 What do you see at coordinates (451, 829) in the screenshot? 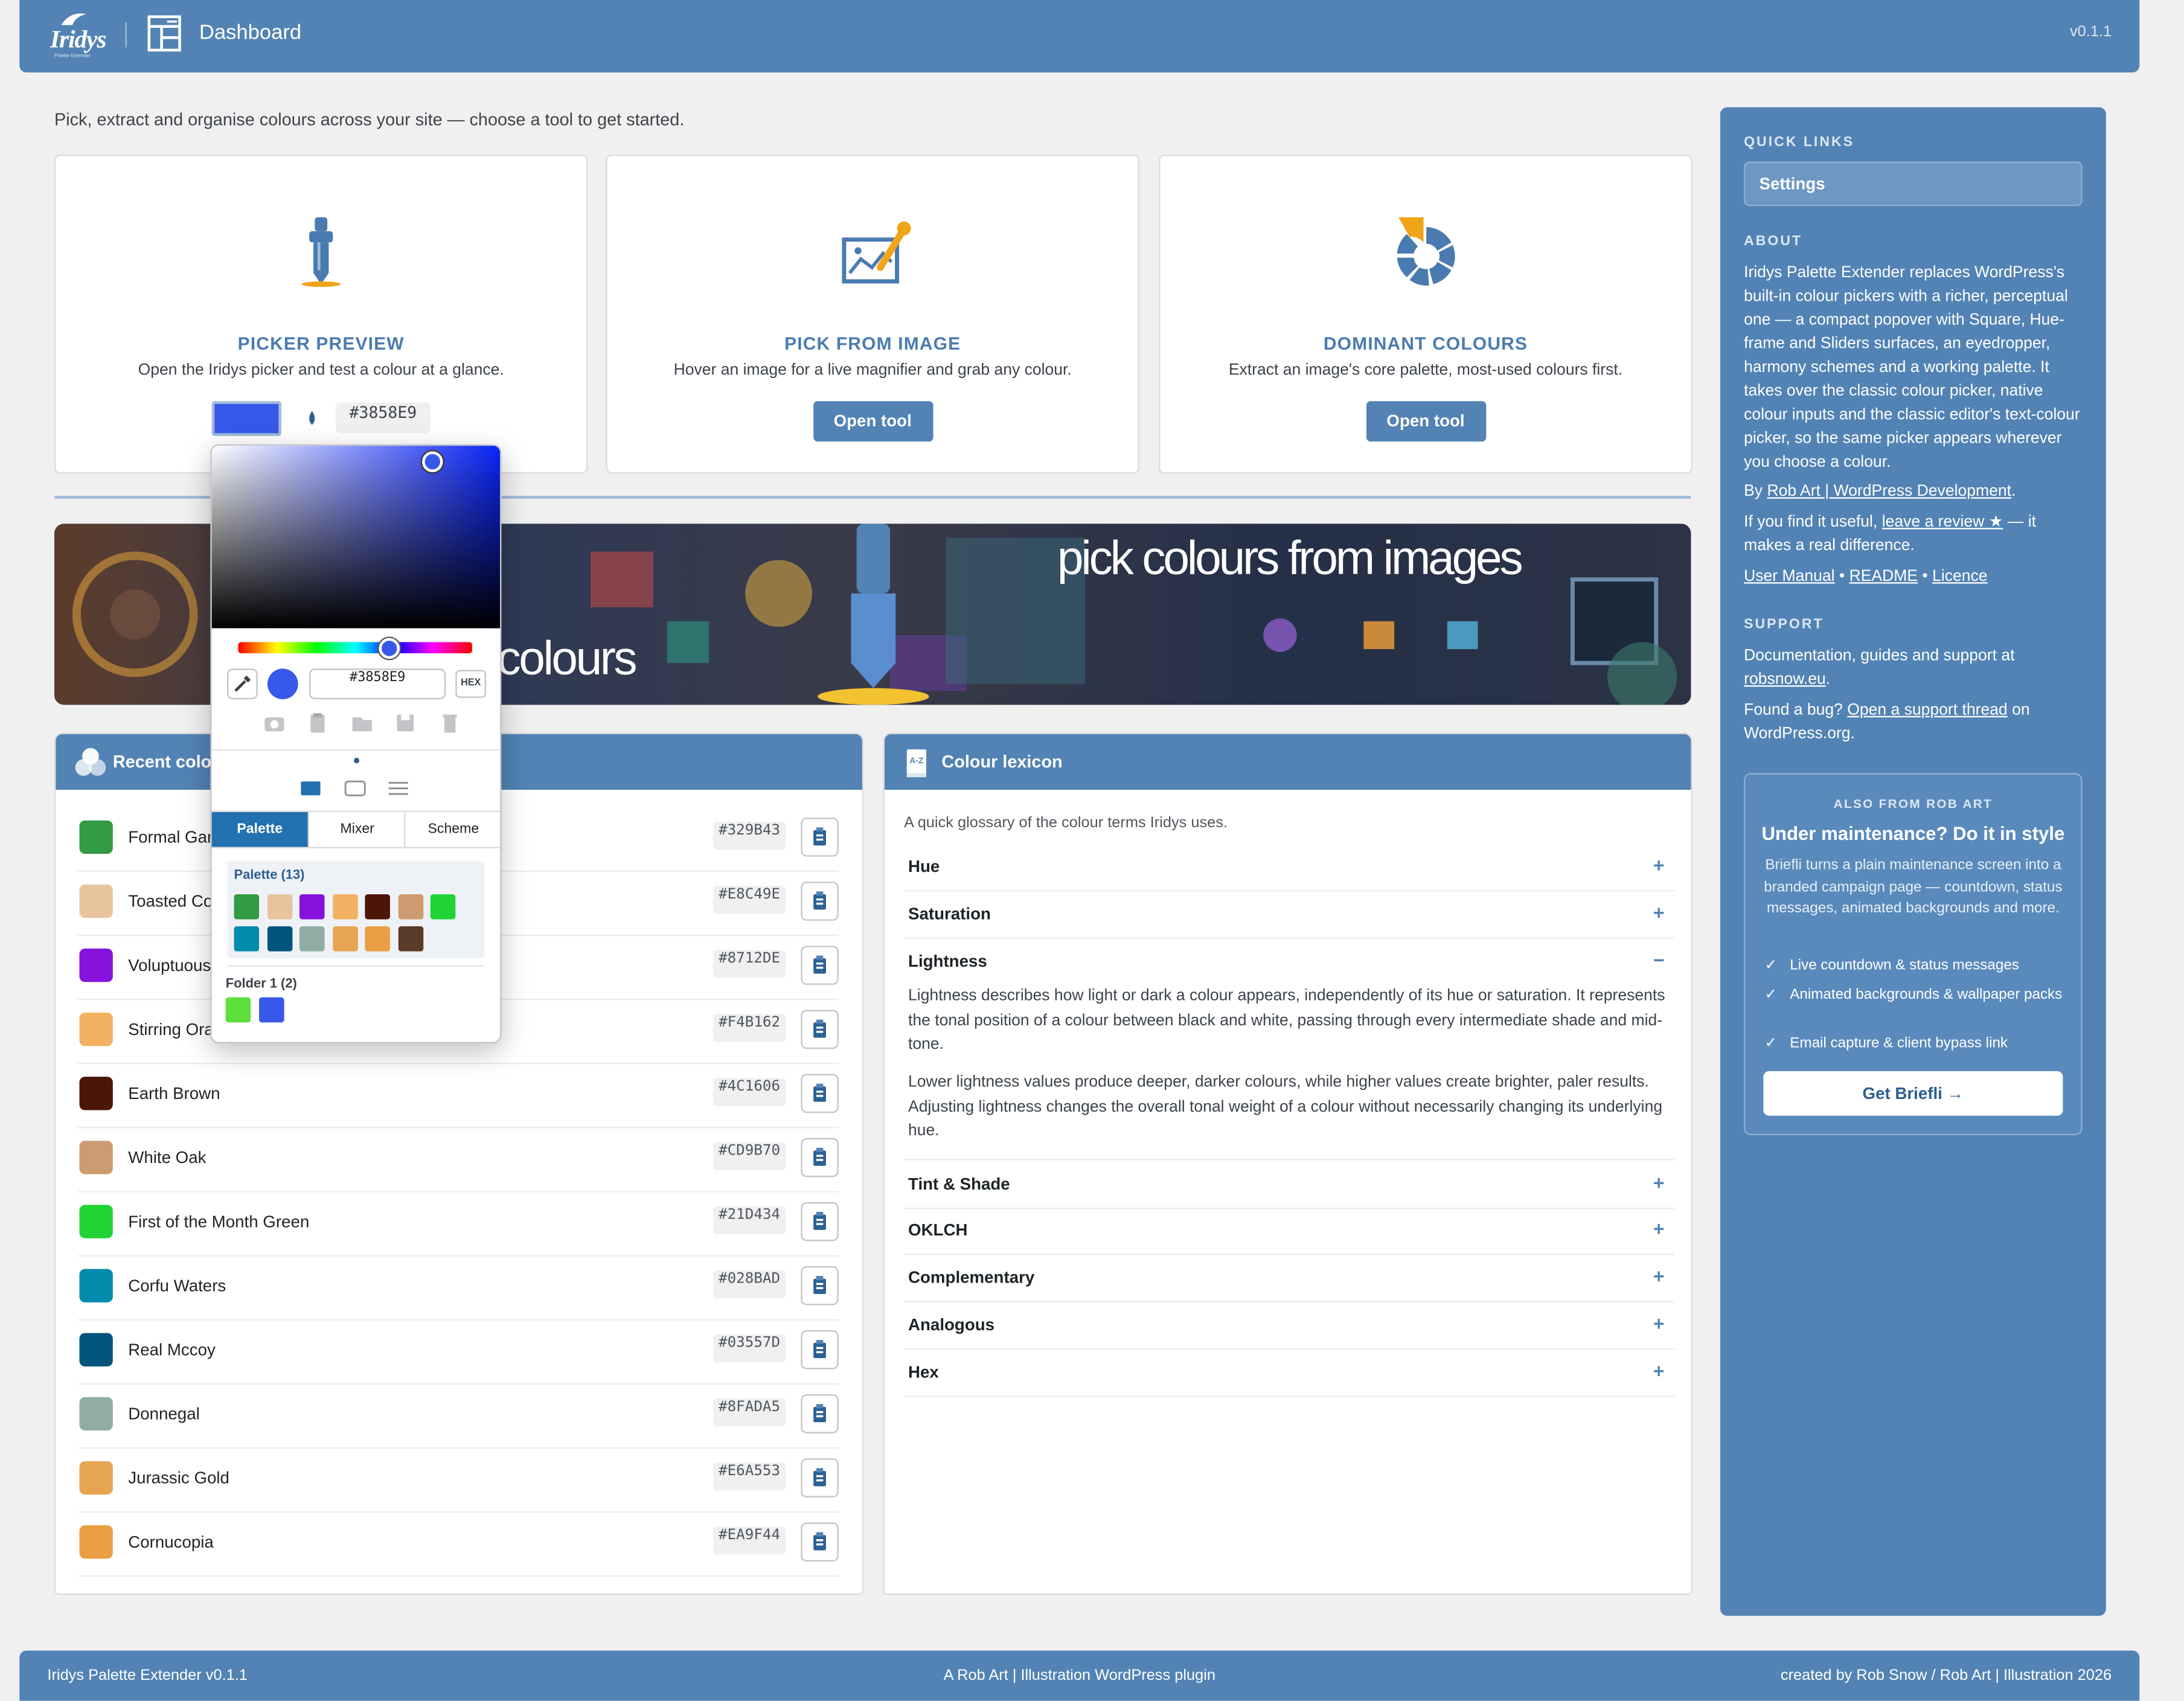
I see `tab-scheme: Scheme` at bounding box center [451, 829].